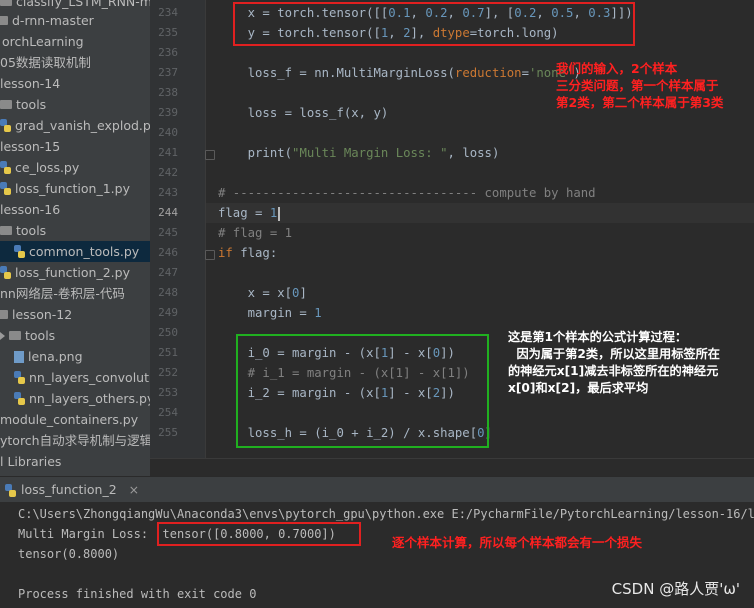 The image size is (754, 608). I want to click on code-line: loss = loss_f(x, y), so click(303, 113).